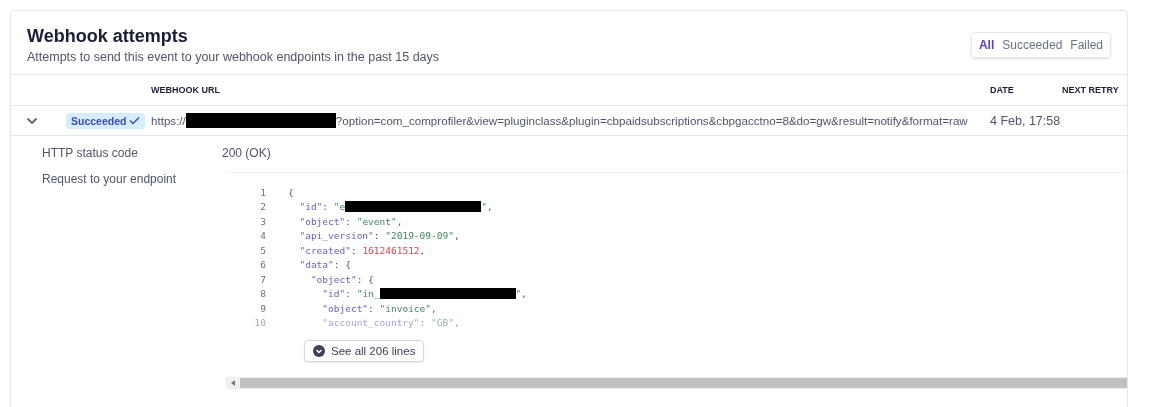  What do you see at coordinates (291, 192) in the screenshot?
I see `code-token: {` at bounding box center [291, 192].